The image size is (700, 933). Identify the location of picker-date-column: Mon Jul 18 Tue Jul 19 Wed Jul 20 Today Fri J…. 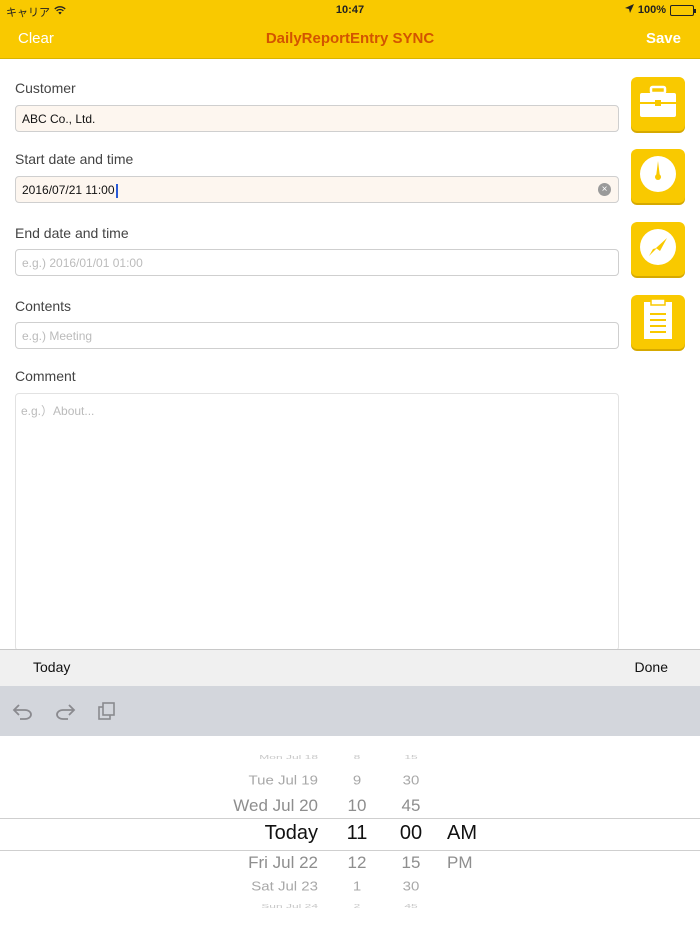
(159, 834).